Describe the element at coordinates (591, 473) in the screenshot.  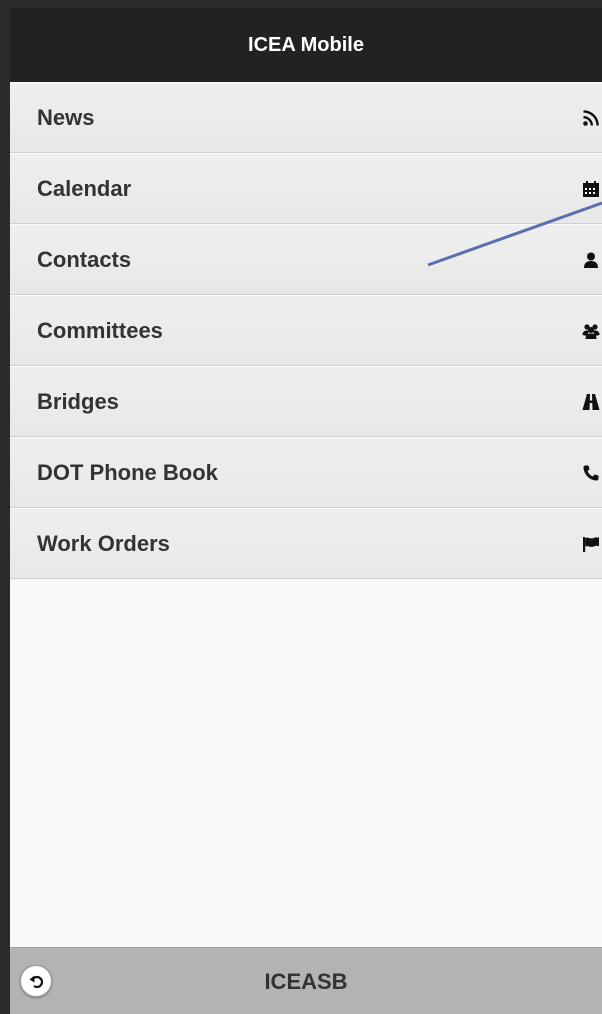
I see `phone-icon` at that location.